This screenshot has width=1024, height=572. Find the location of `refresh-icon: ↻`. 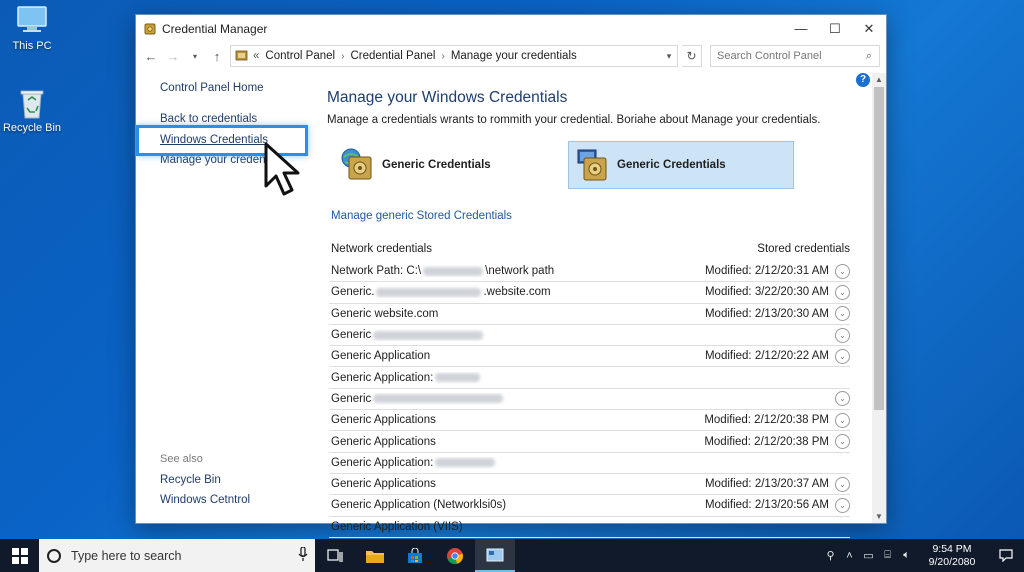

refresh-icon: ↻ is located at coordinates (692, 56).